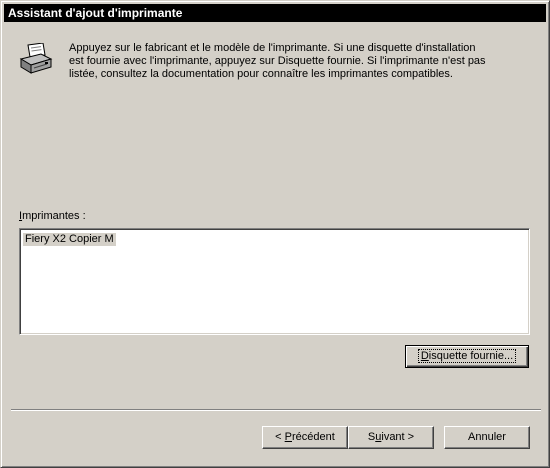  I want to click on cancel-label: Annuler, so click(487, 437).